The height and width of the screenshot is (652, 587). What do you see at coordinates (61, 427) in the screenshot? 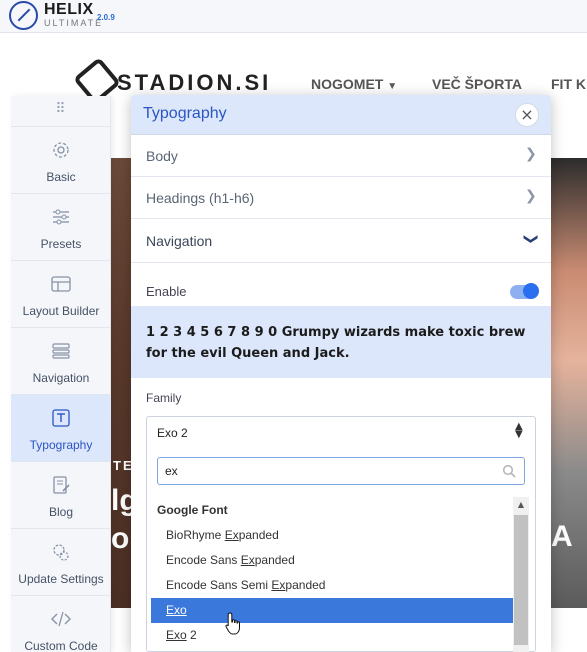
I see `sidebar-item-typography: Typography` at bounding box center [61, 427].